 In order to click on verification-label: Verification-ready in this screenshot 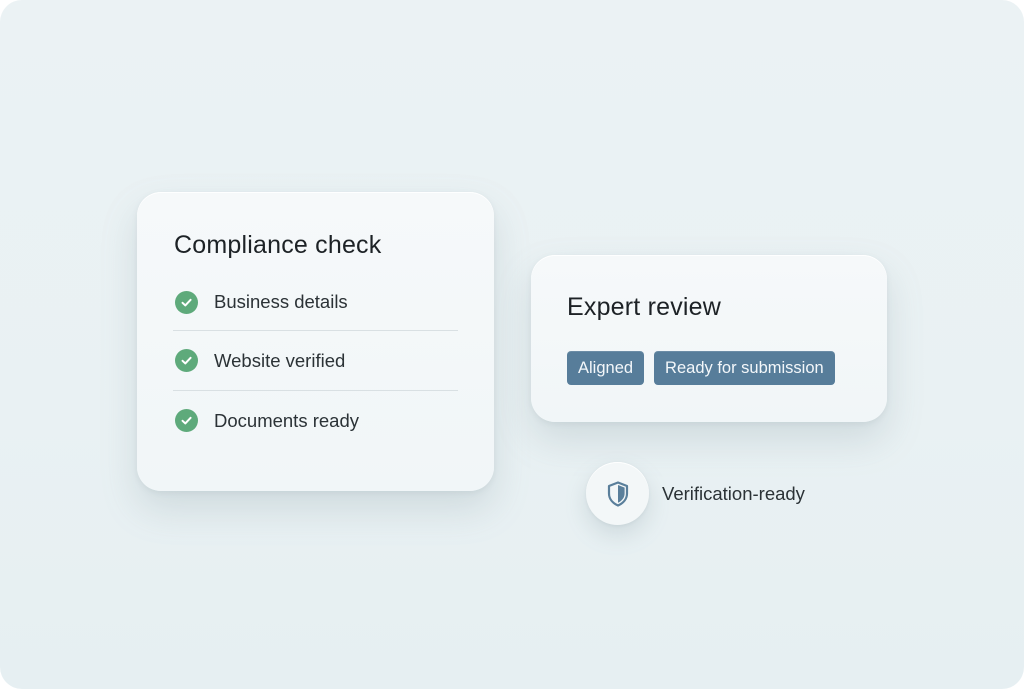, I will do `click(733, 493)`.